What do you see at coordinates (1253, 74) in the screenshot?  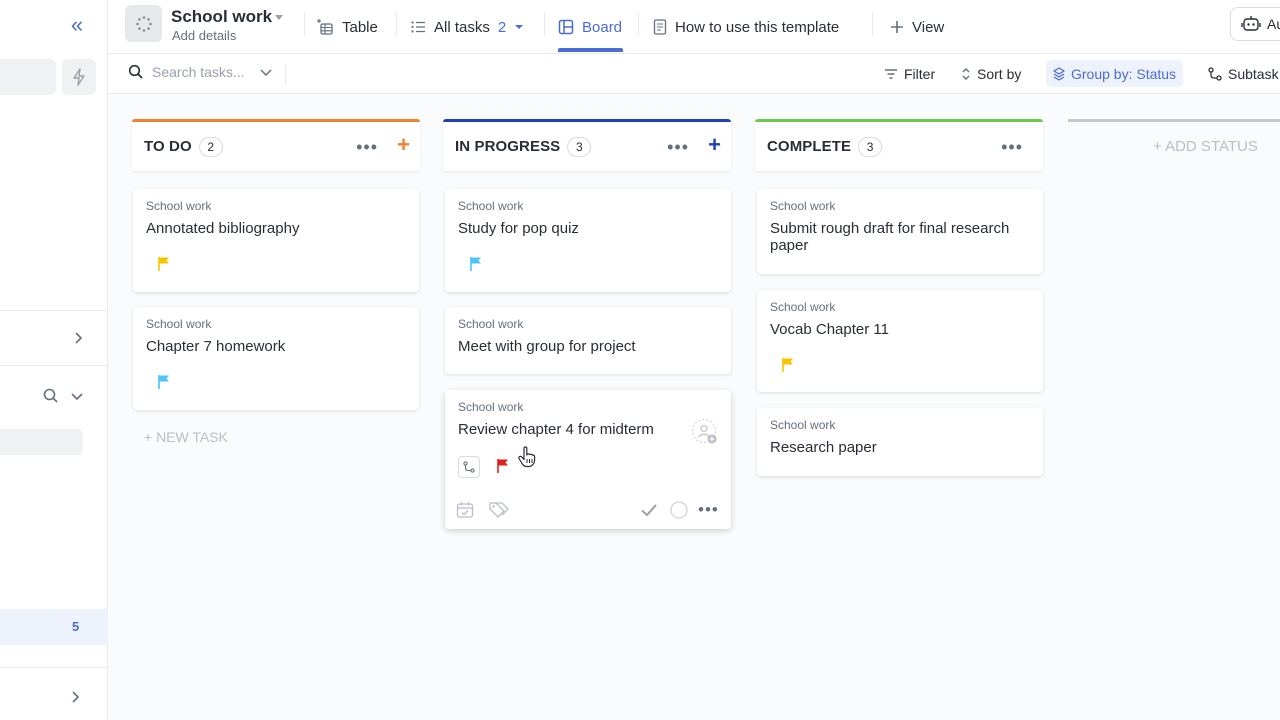 I see `subtasks-label: Subtask` at bounding box center [1253, 74].